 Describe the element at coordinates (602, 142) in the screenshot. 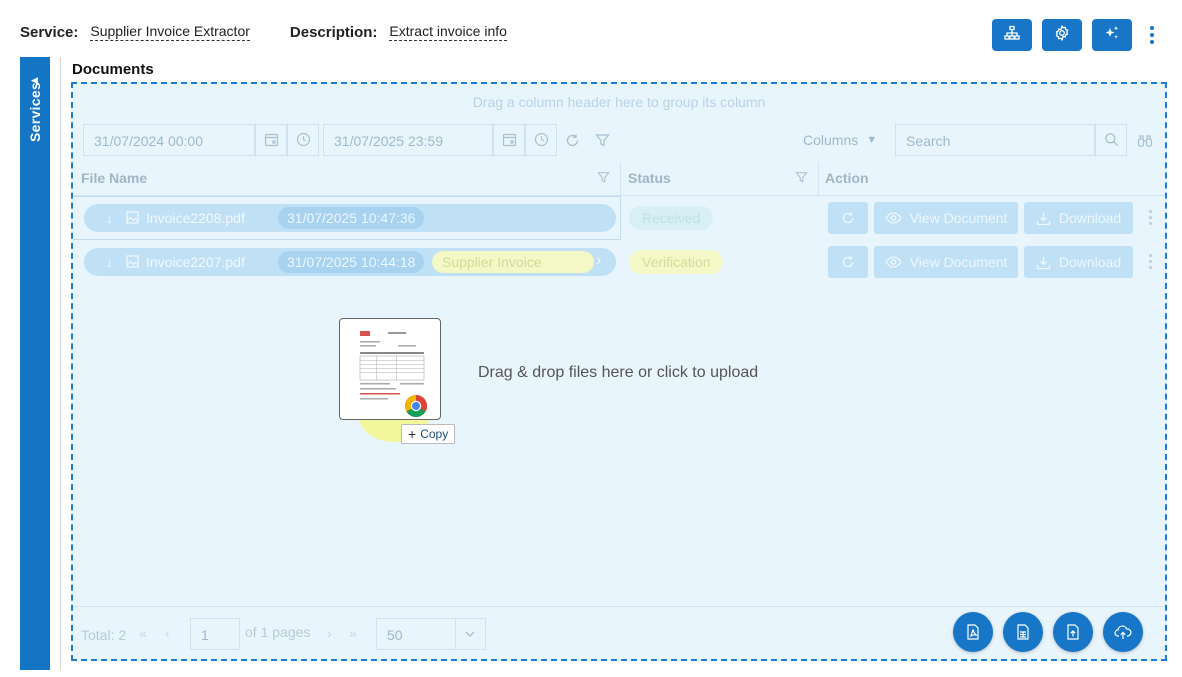

I see `filter-icon` at that location.